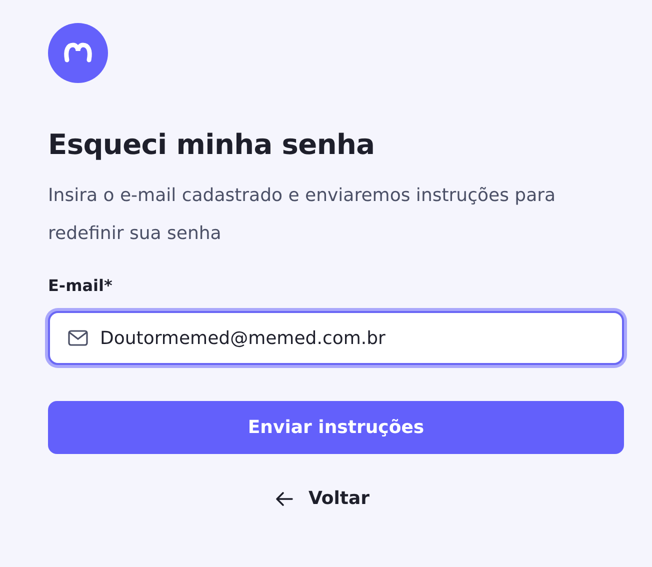 Image resolution: width=652 pixels, height=567 pixels. I want to click on mail-icon, so click(78, 338).